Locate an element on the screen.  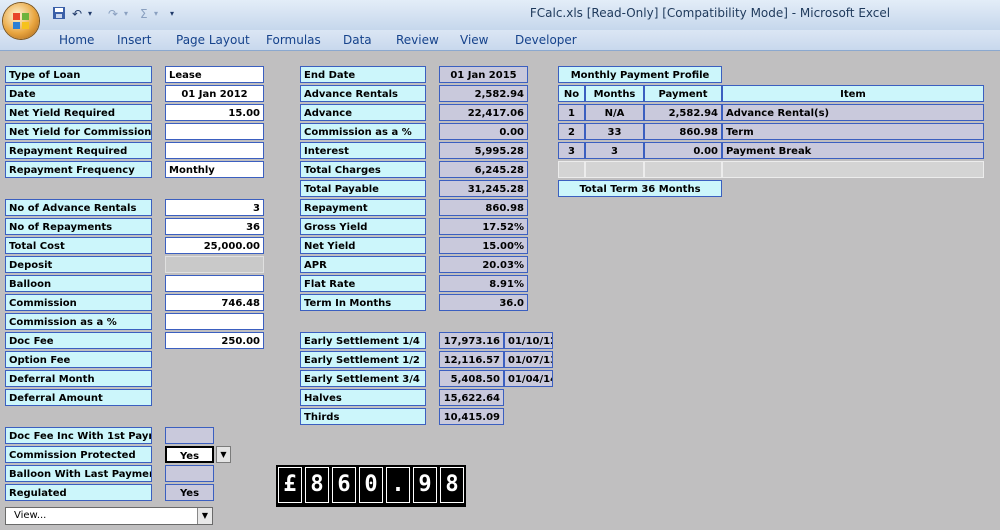
advance-rentals-label: No of Advance Rentals is located at coordinates (78, 207).